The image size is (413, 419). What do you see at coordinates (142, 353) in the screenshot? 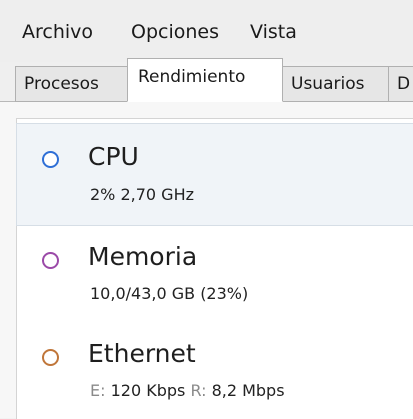
I see `ethernet-title: Ethernet` at bounding box center [142, 353].